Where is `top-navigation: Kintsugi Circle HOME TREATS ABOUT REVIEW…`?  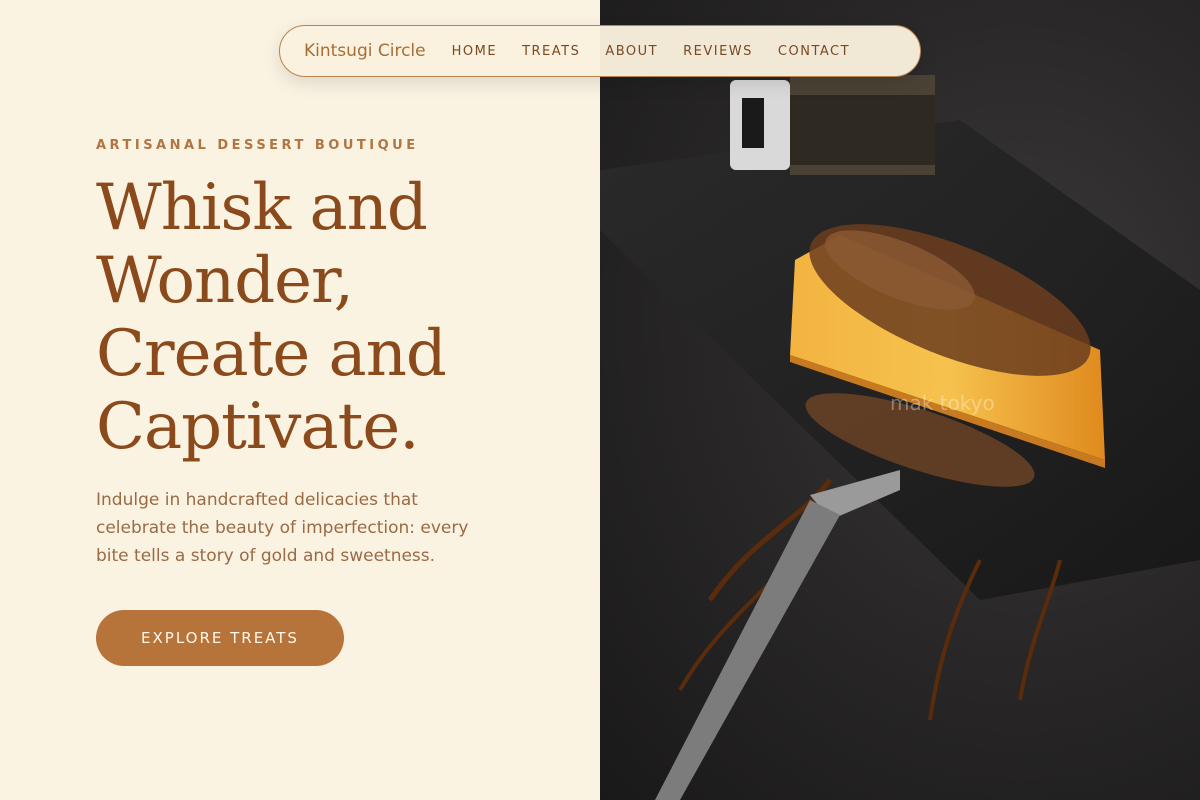 top-navigation: Kintsugi Circle HOME TREATS ABOUT REVIEW… is located at coordinates (600, 51).